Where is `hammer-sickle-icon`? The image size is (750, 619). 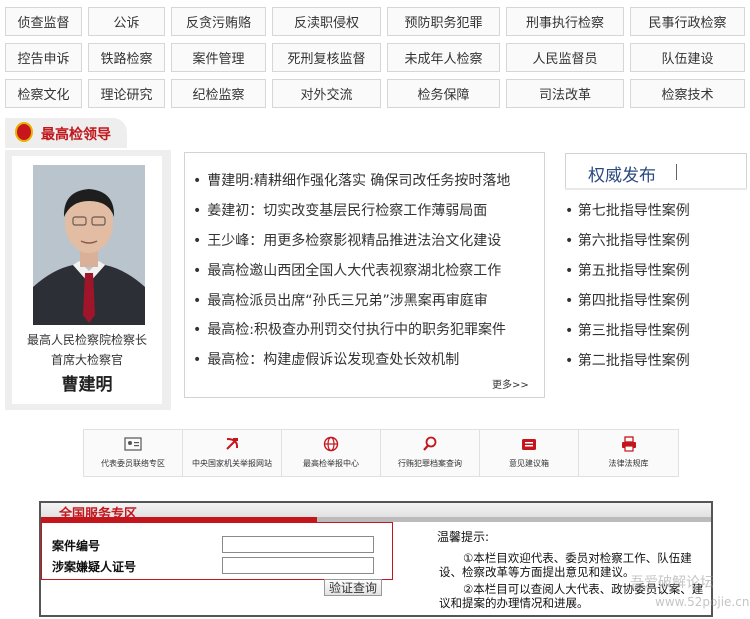
hammer-sickle-icon is located at coordinates (232, 444).